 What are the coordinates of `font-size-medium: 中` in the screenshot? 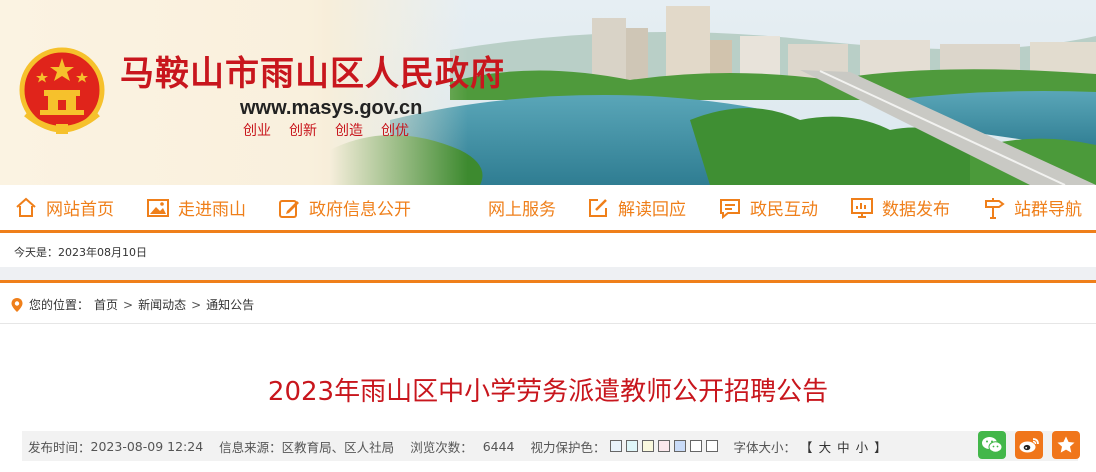 It's located at (843, 446).